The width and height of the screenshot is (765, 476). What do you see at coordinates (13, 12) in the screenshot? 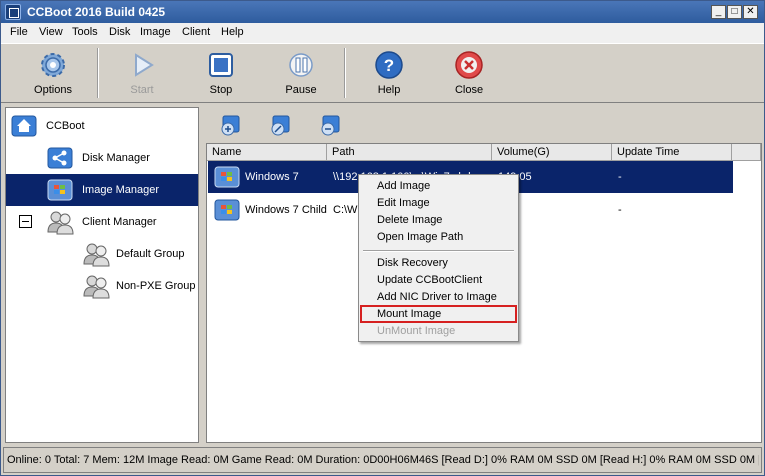
I see `app-icon` at bounding box center [13, 12].